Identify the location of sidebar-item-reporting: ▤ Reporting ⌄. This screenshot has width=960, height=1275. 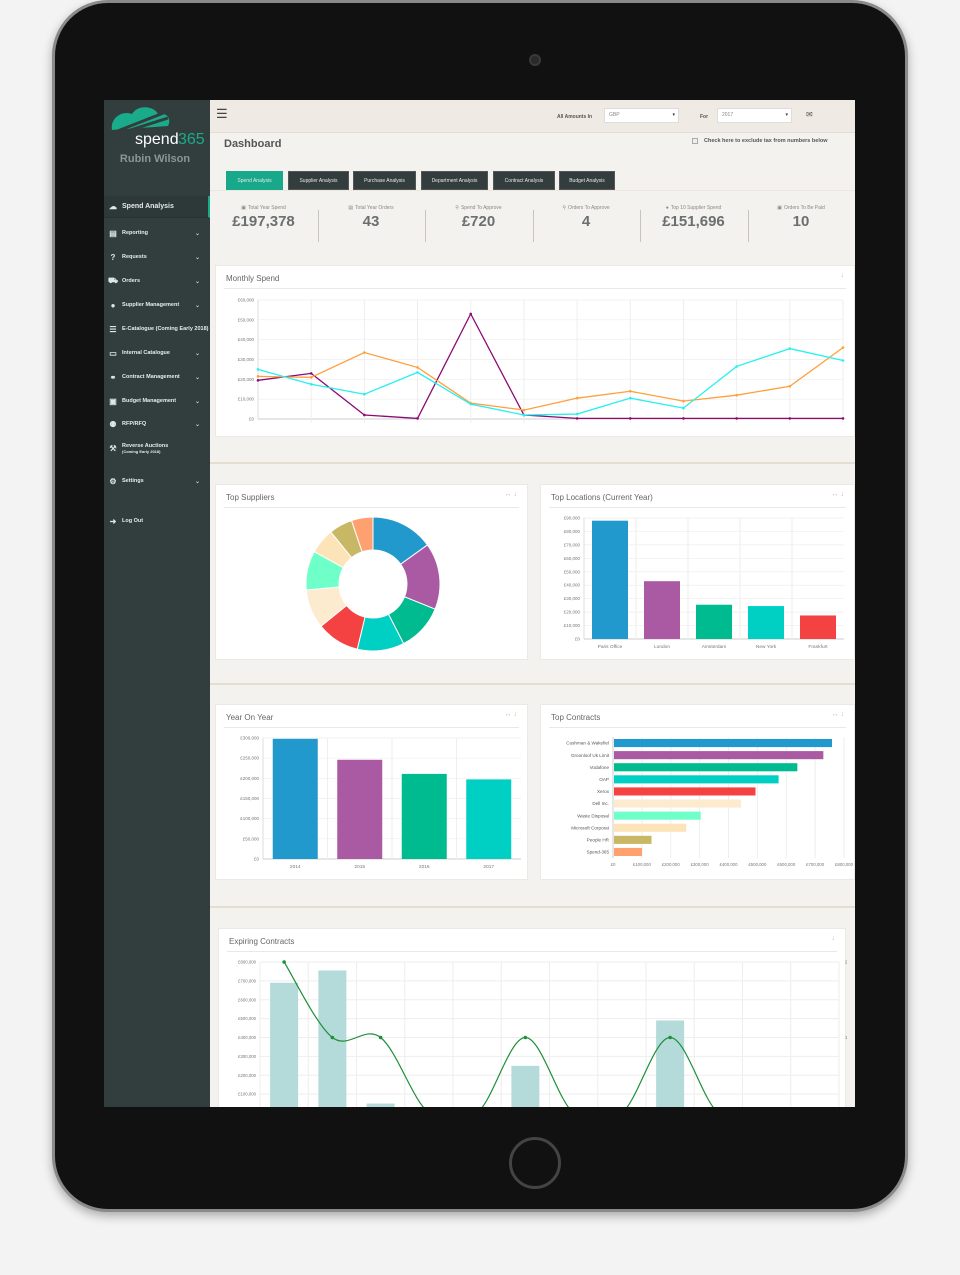
(157, 233).